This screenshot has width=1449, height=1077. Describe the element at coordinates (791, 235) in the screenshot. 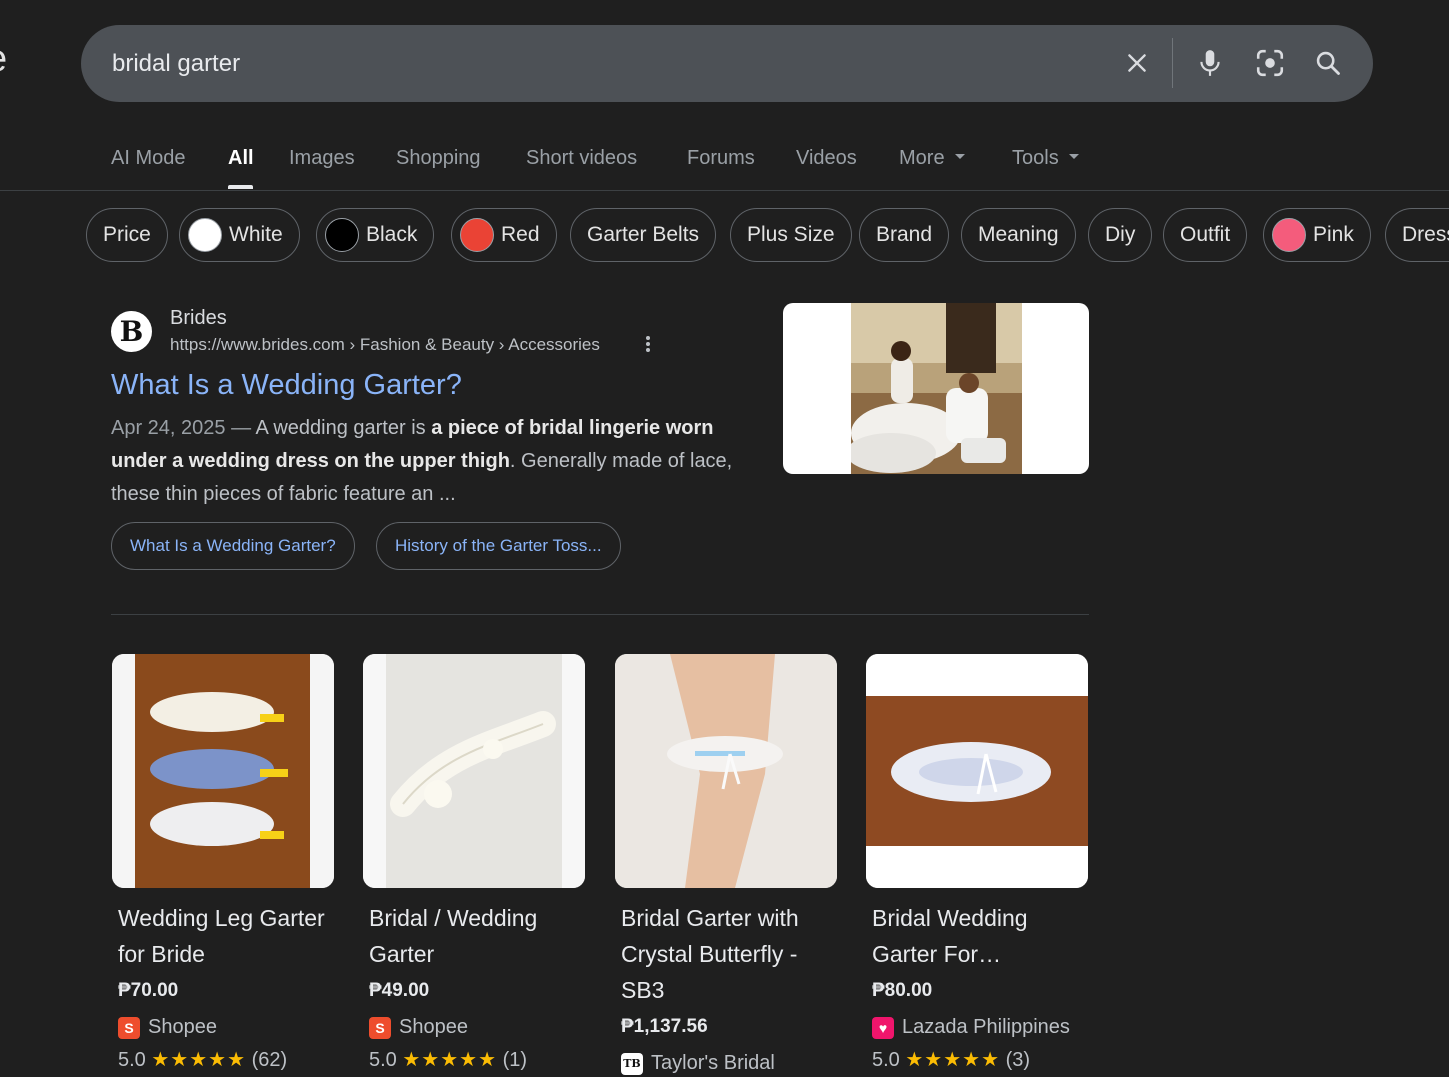

I see `chip-plus-size: Plus Size` at that location.